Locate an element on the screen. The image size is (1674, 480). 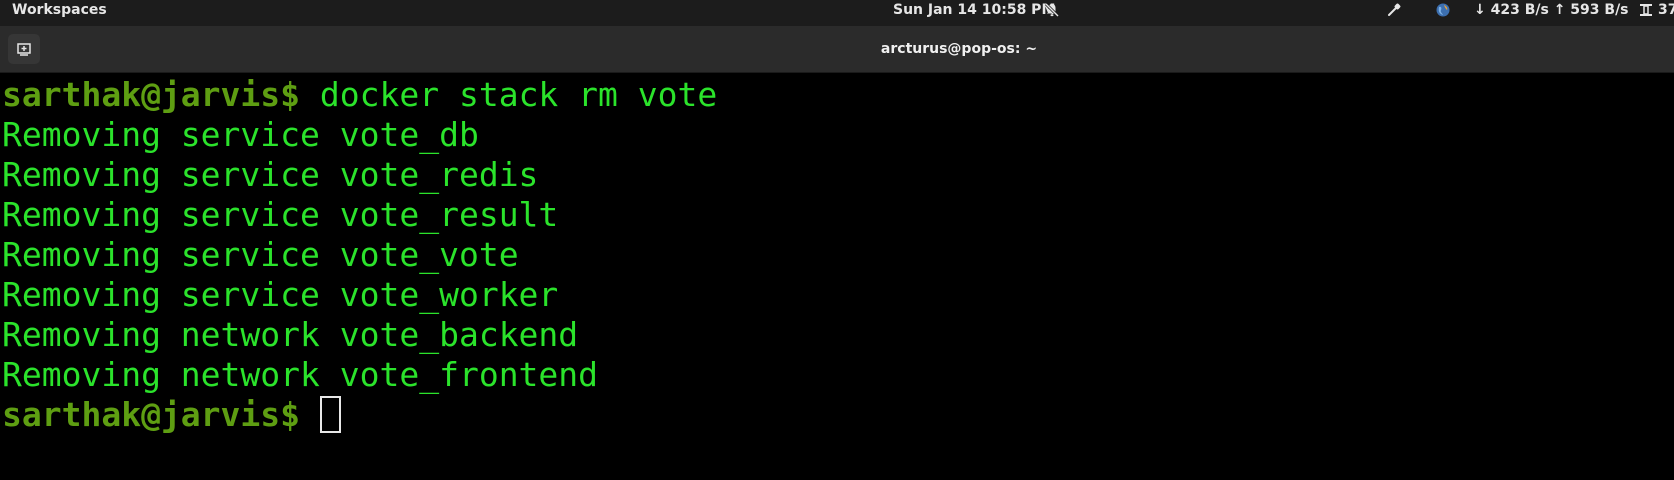
system-monitor-icon is located at coordinates (1646, 13).